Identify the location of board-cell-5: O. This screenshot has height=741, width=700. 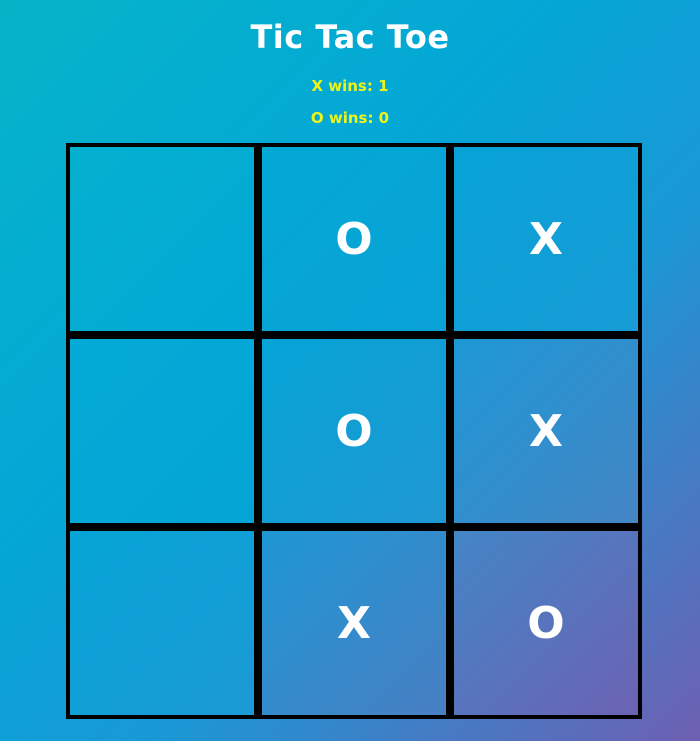
(354, 431).